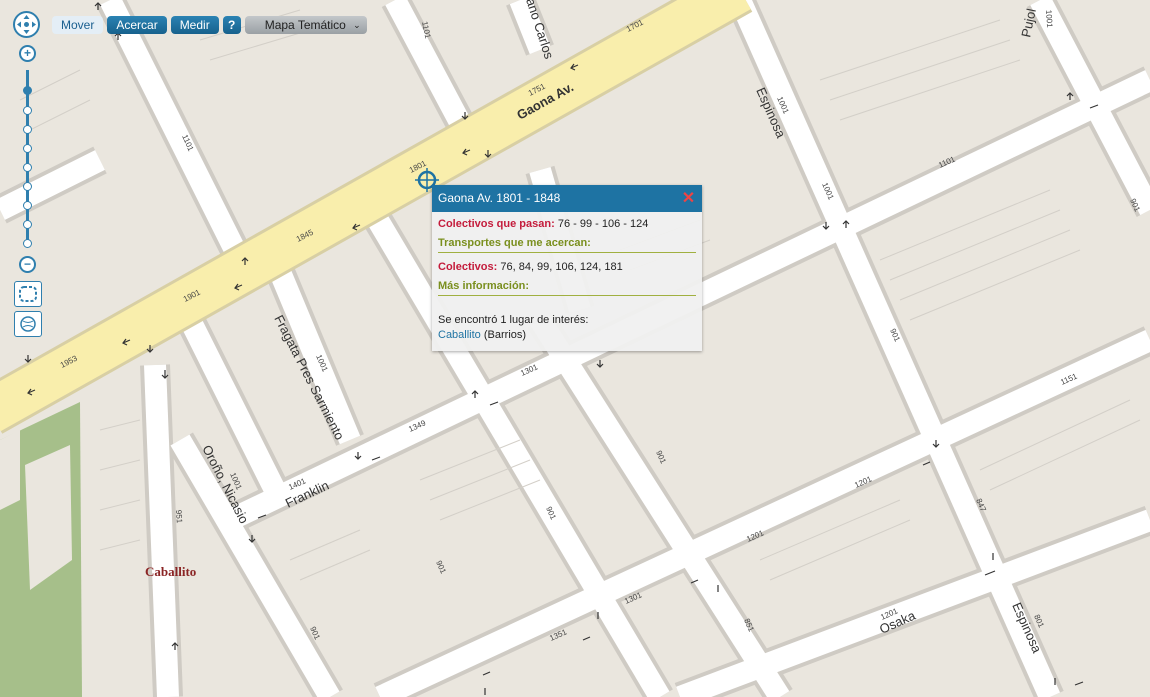 This screenshot has width=1150, height=697. I want to click on found-text: Se encontró 1 lugar de interés:, so click(513, 320).